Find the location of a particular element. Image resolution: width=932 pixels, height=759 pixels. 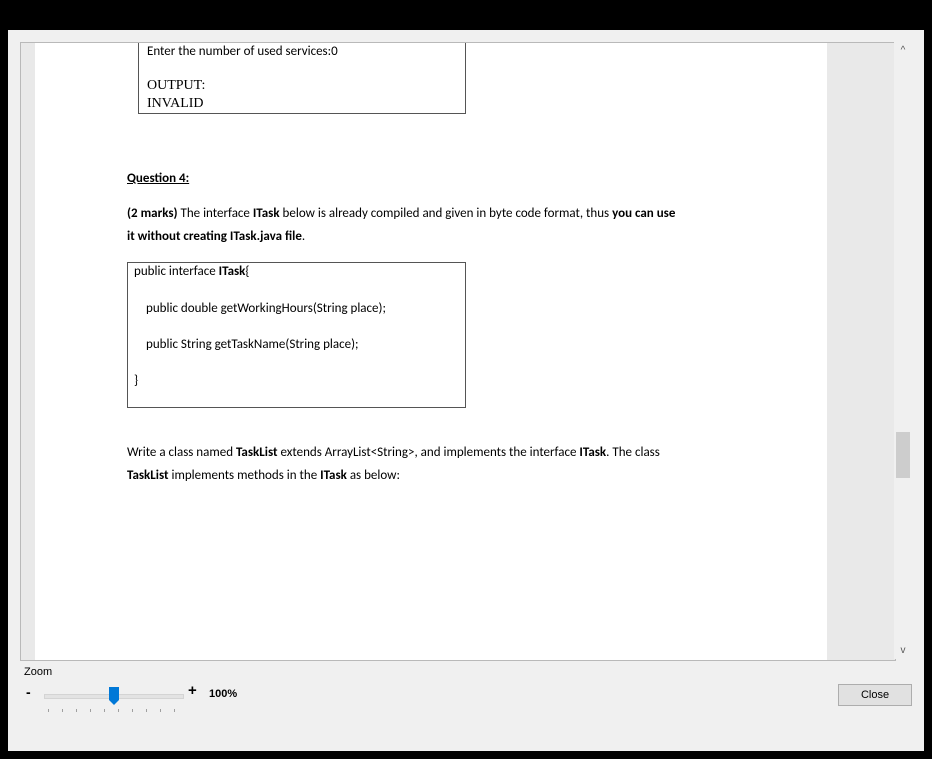

close-button: Close is located at coordinates (875, 695).